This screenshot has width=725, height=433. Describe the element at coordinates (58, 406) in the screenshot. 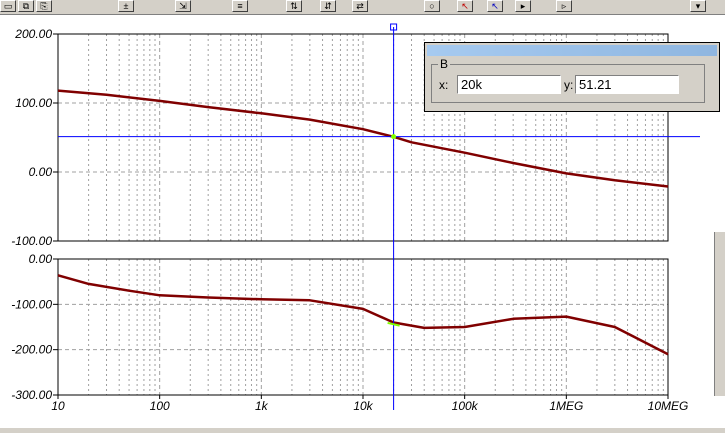

I see `x-tick-label: 10` at that location.